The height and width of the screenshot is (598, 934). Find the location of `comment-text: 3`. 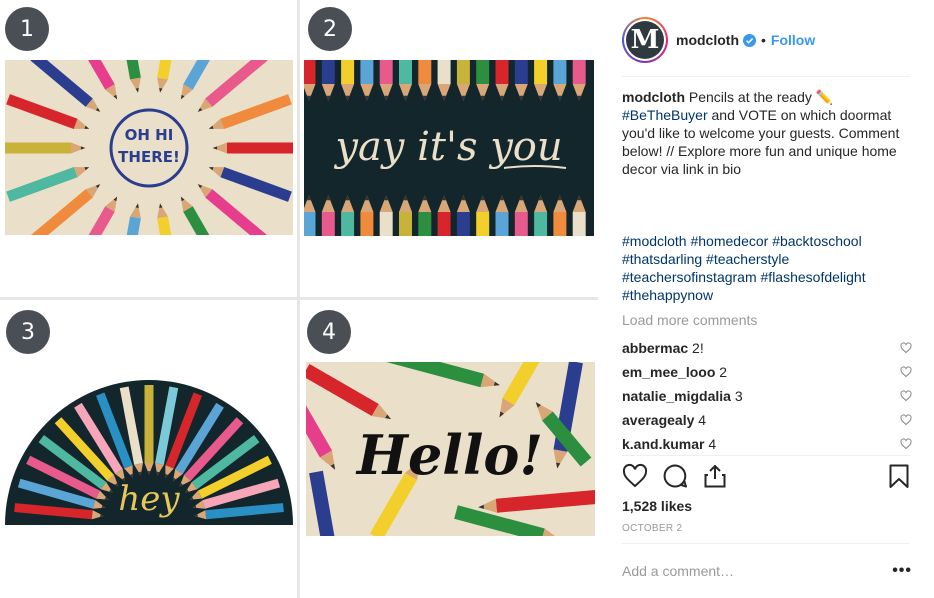

comment-text: 3 is located at coordinates (738, 396).